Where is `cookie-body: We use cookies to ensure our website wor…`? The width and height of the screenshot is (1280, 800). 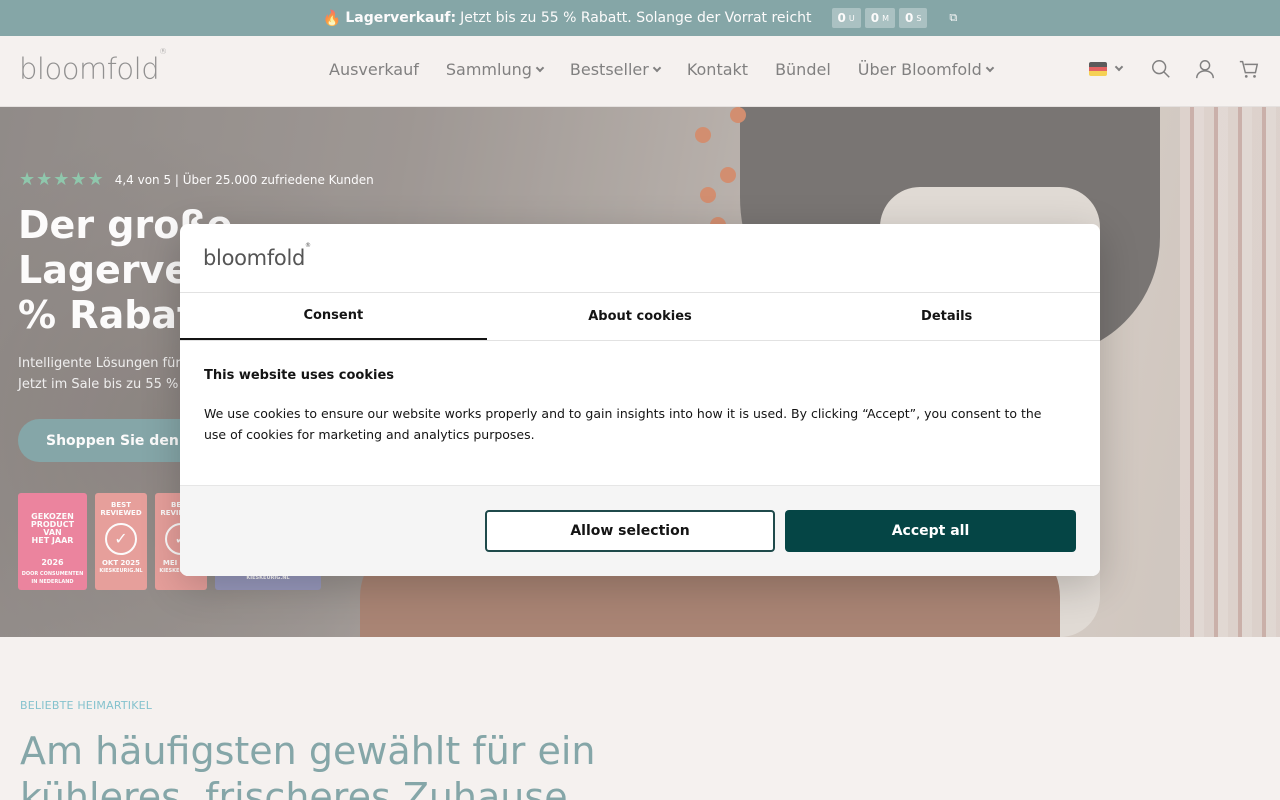
cookie-body: We use cookies to ensure our website wor… is located at coordinates (623, 424).